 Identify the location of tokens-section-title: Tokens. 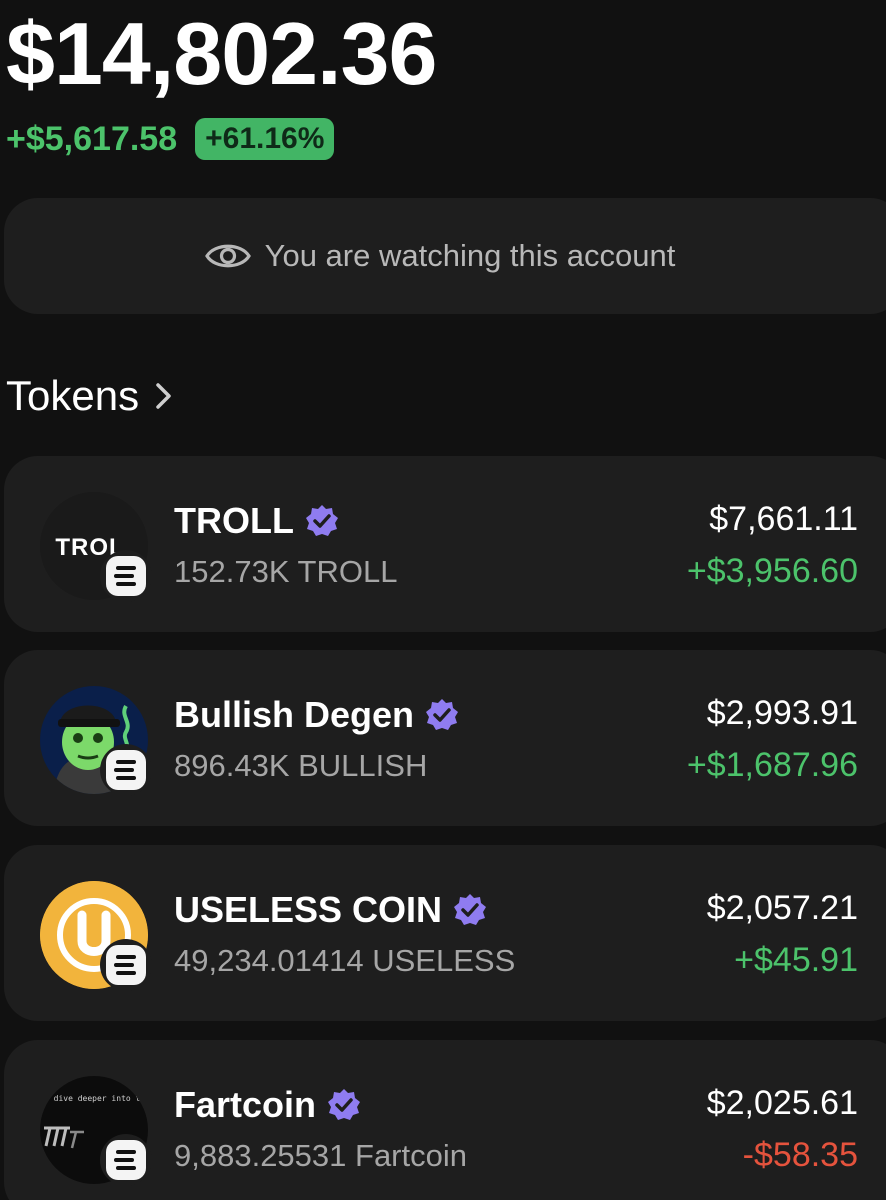
(73, 395).